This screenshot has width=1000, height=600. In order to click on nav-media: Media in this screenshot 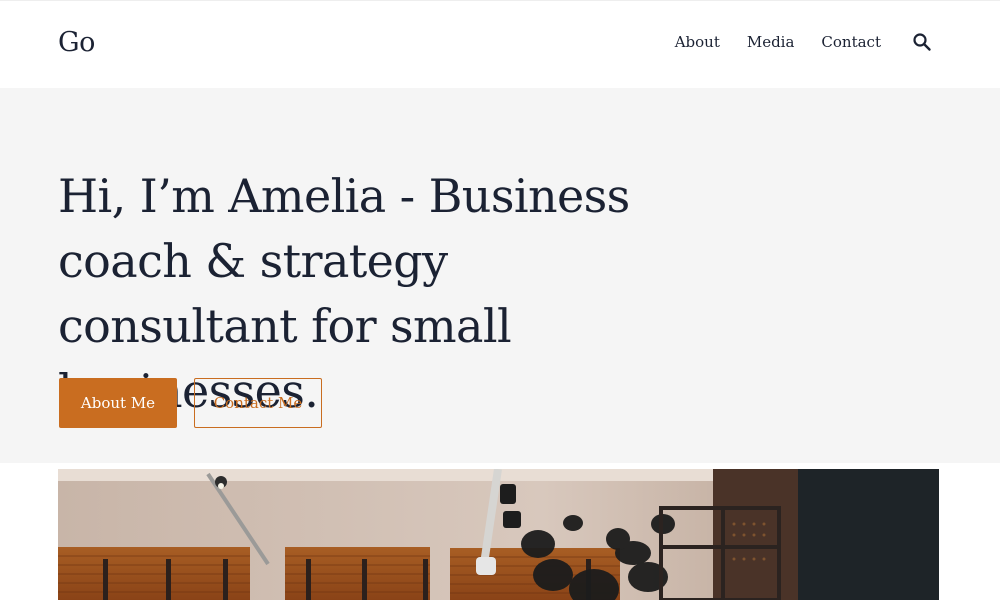, I will do `click(771, 42)`.